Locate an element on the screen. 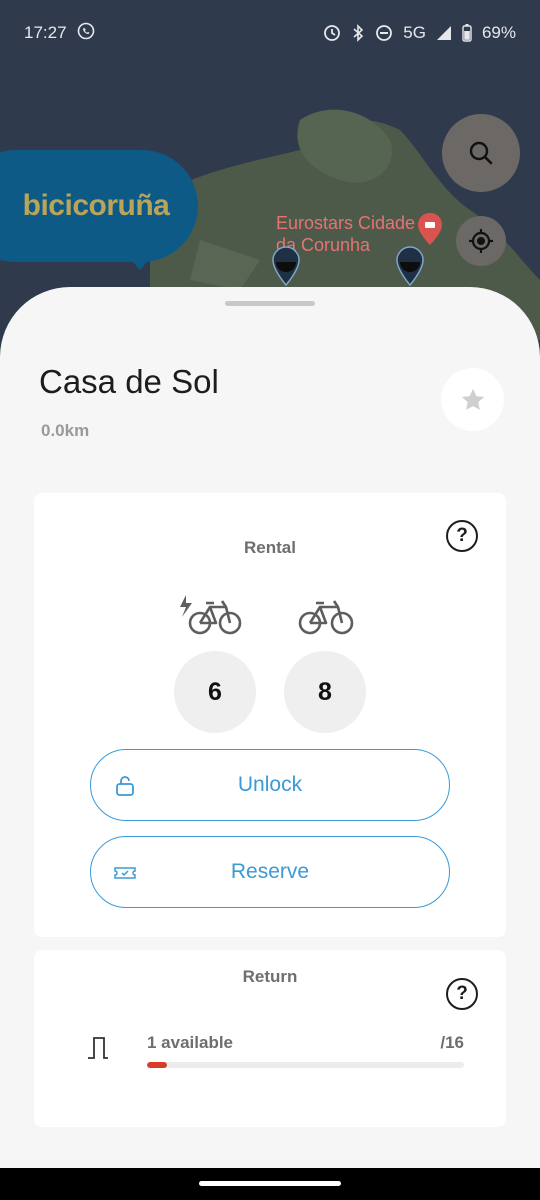  dock-availability-bar is located at coordinates (305, 1065).